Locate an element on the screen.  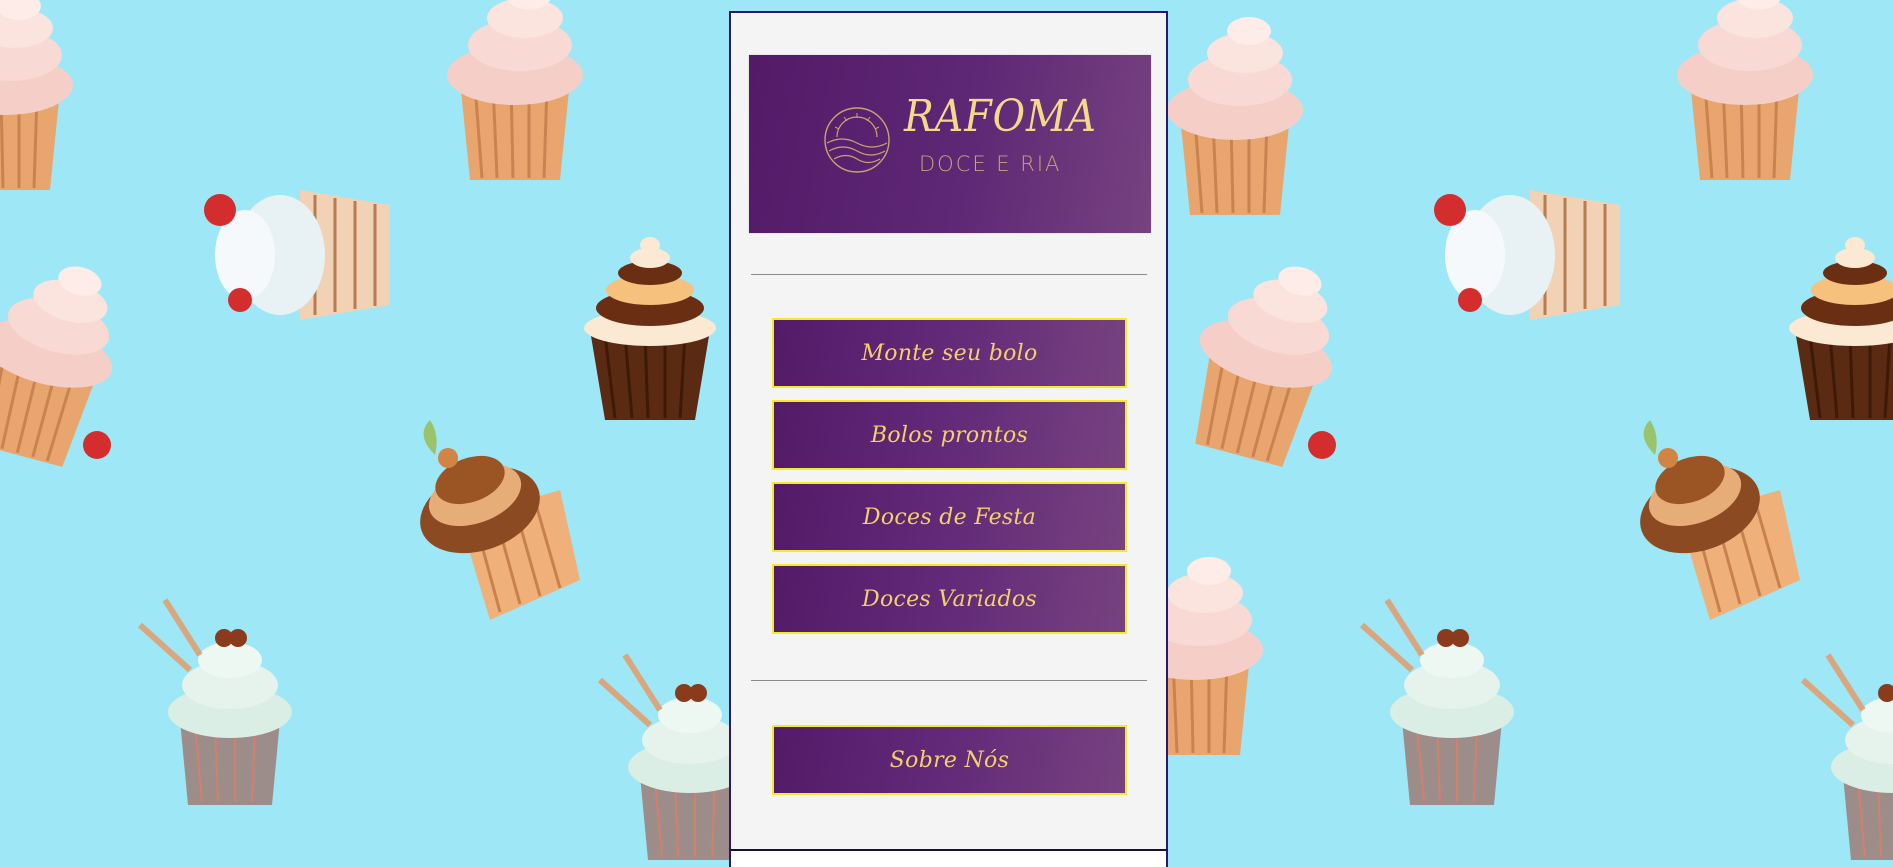
brand-subtitle: DOCE E RIA is located at coordinates (990, 164).